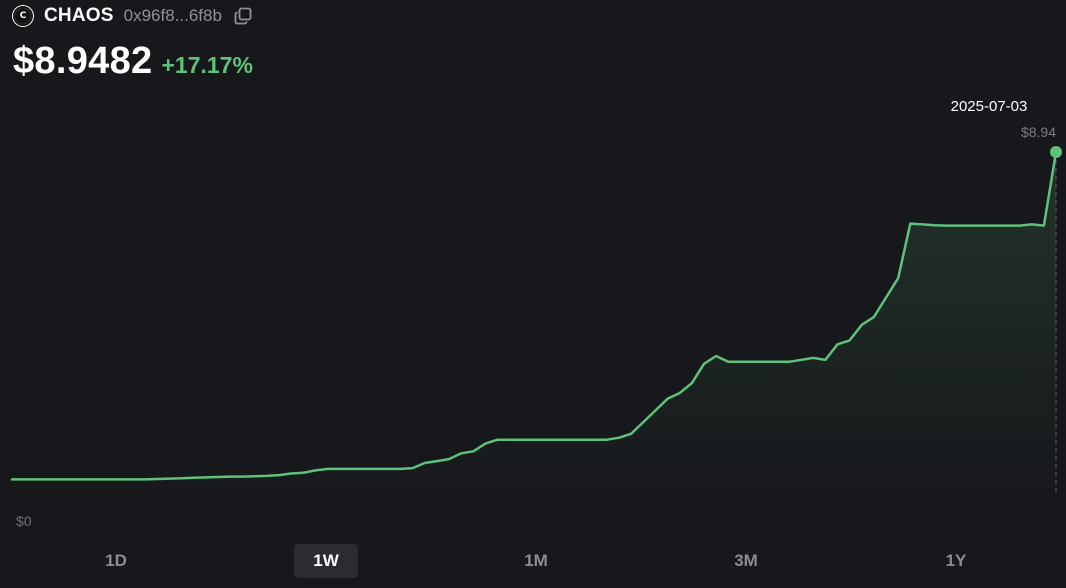  Describe the element at coordinates (116, 561) in the screenshot. I see `range-button-1d: 1D` at that location.